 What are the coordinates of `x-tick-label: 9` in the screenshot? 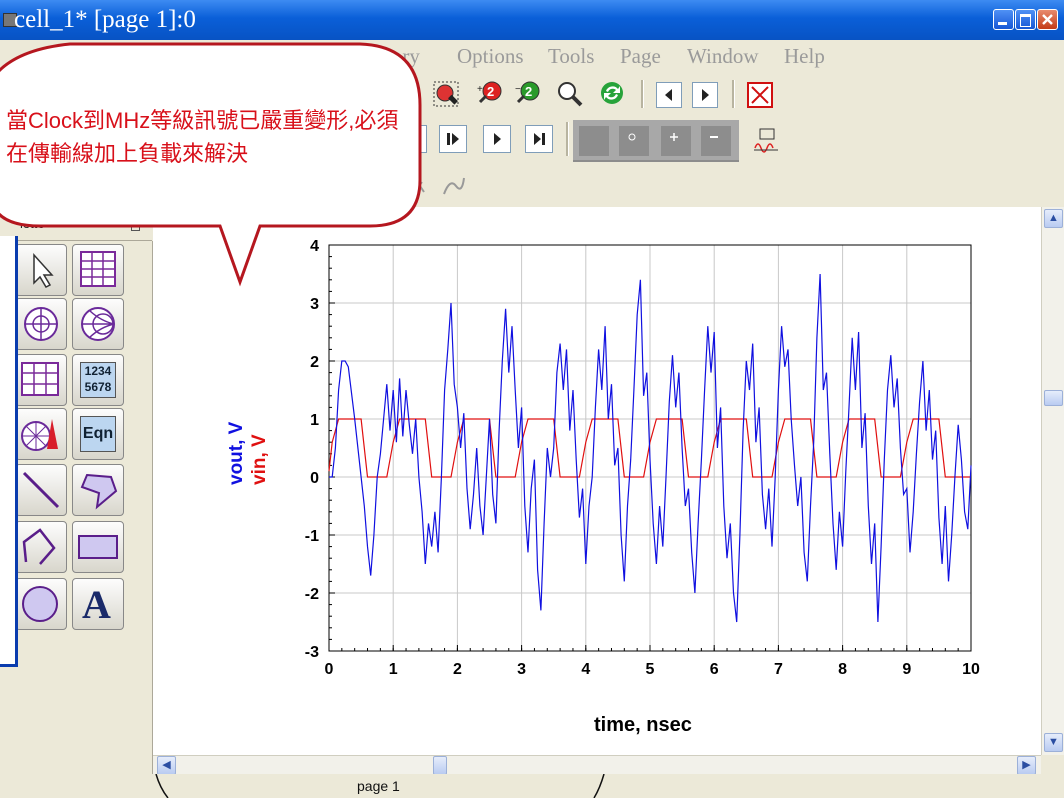 It's located at (906, 669).